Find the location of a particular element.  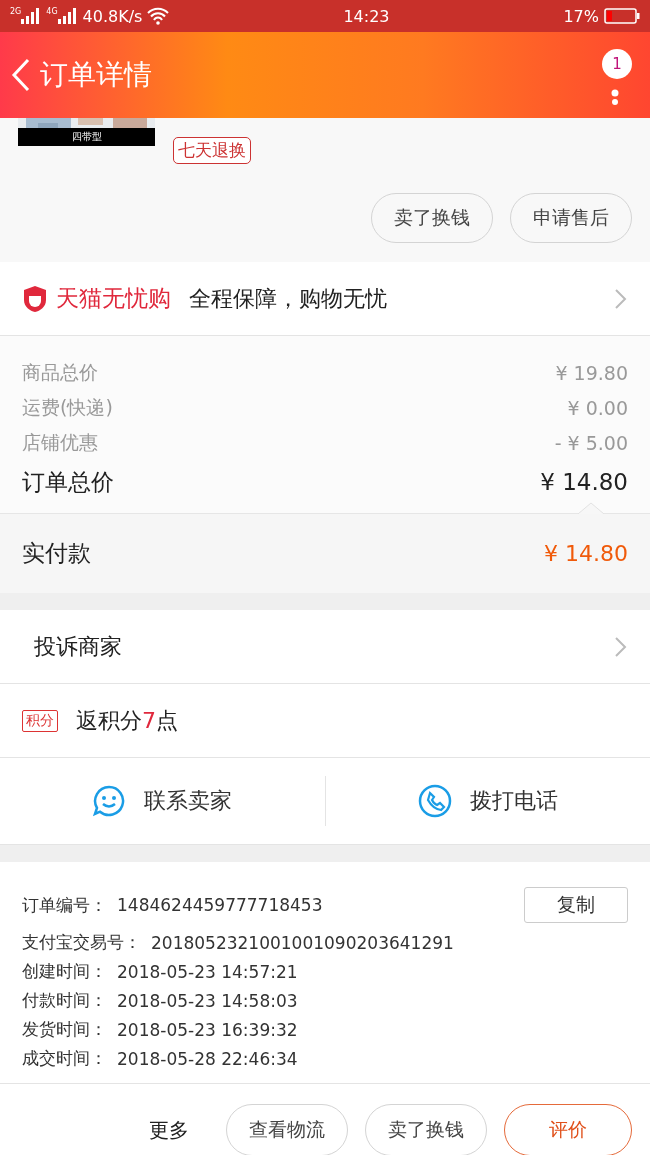

battery-icon is located at coordinates (622, 16).